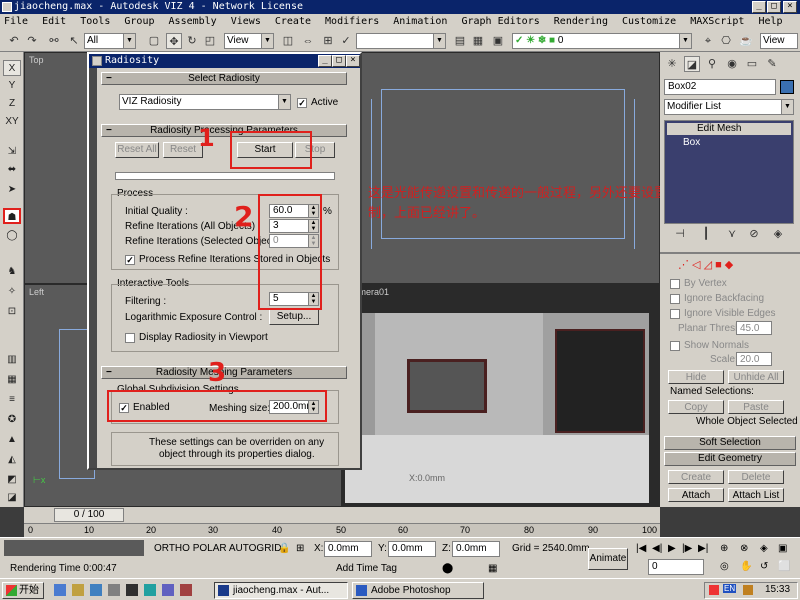 The image size is (800, 600). What do you see at coordinates (325, 61) in the screenshot?
I see `dialog-minimize-button: _` at bounding box center [325, 61].